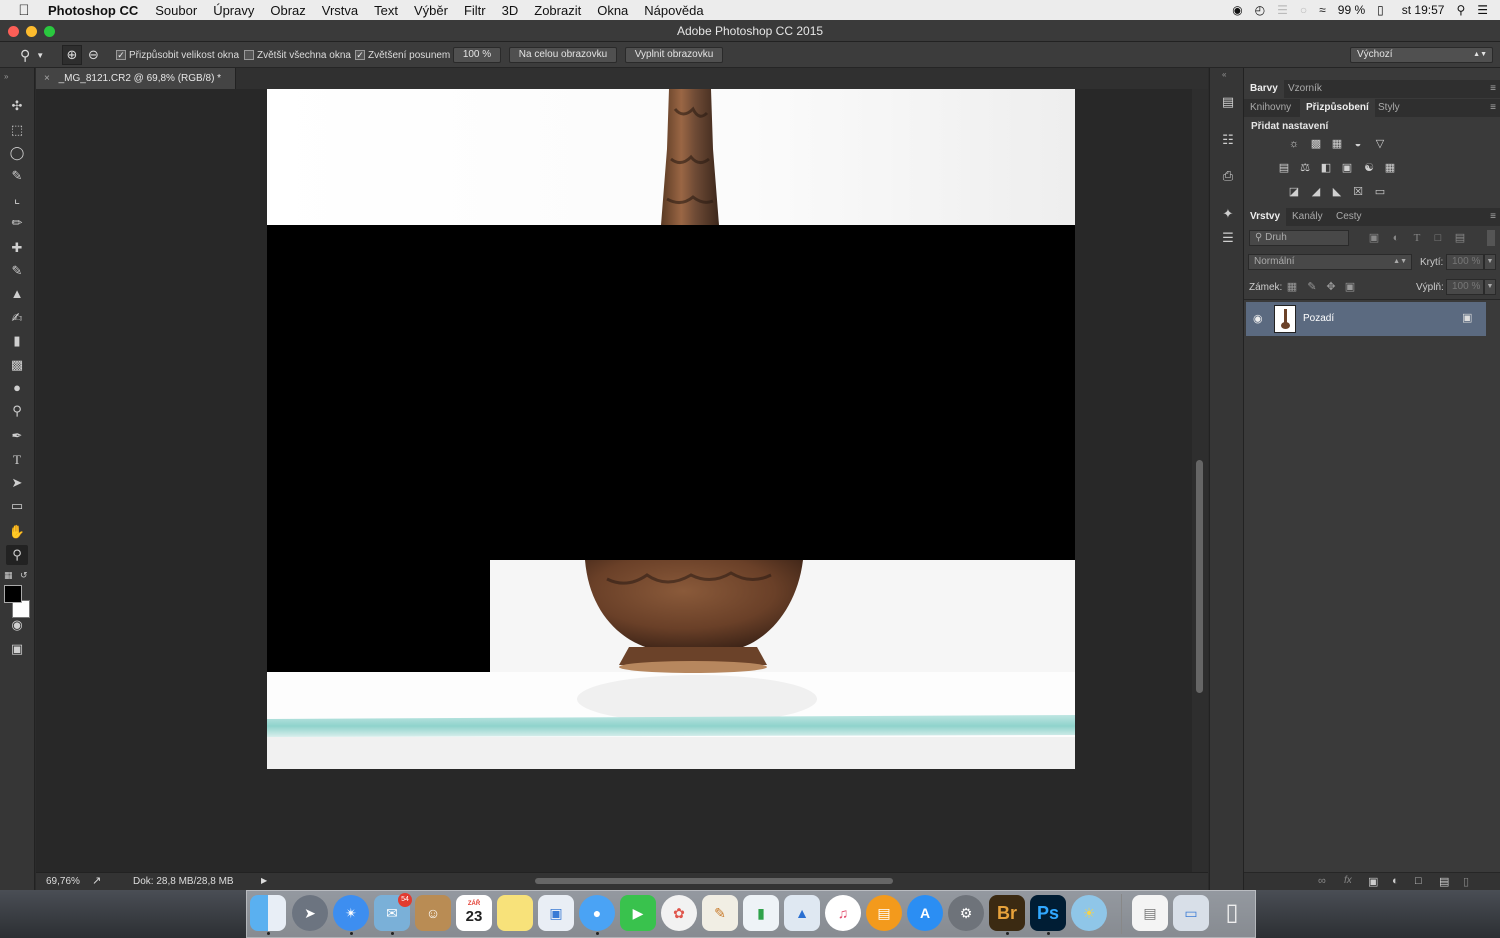 The image size is (1500, 938). Describe the element at coordinates (1228, 214) in the screenshot. I see `brush-presets-panel-icon: ✦` at that location.